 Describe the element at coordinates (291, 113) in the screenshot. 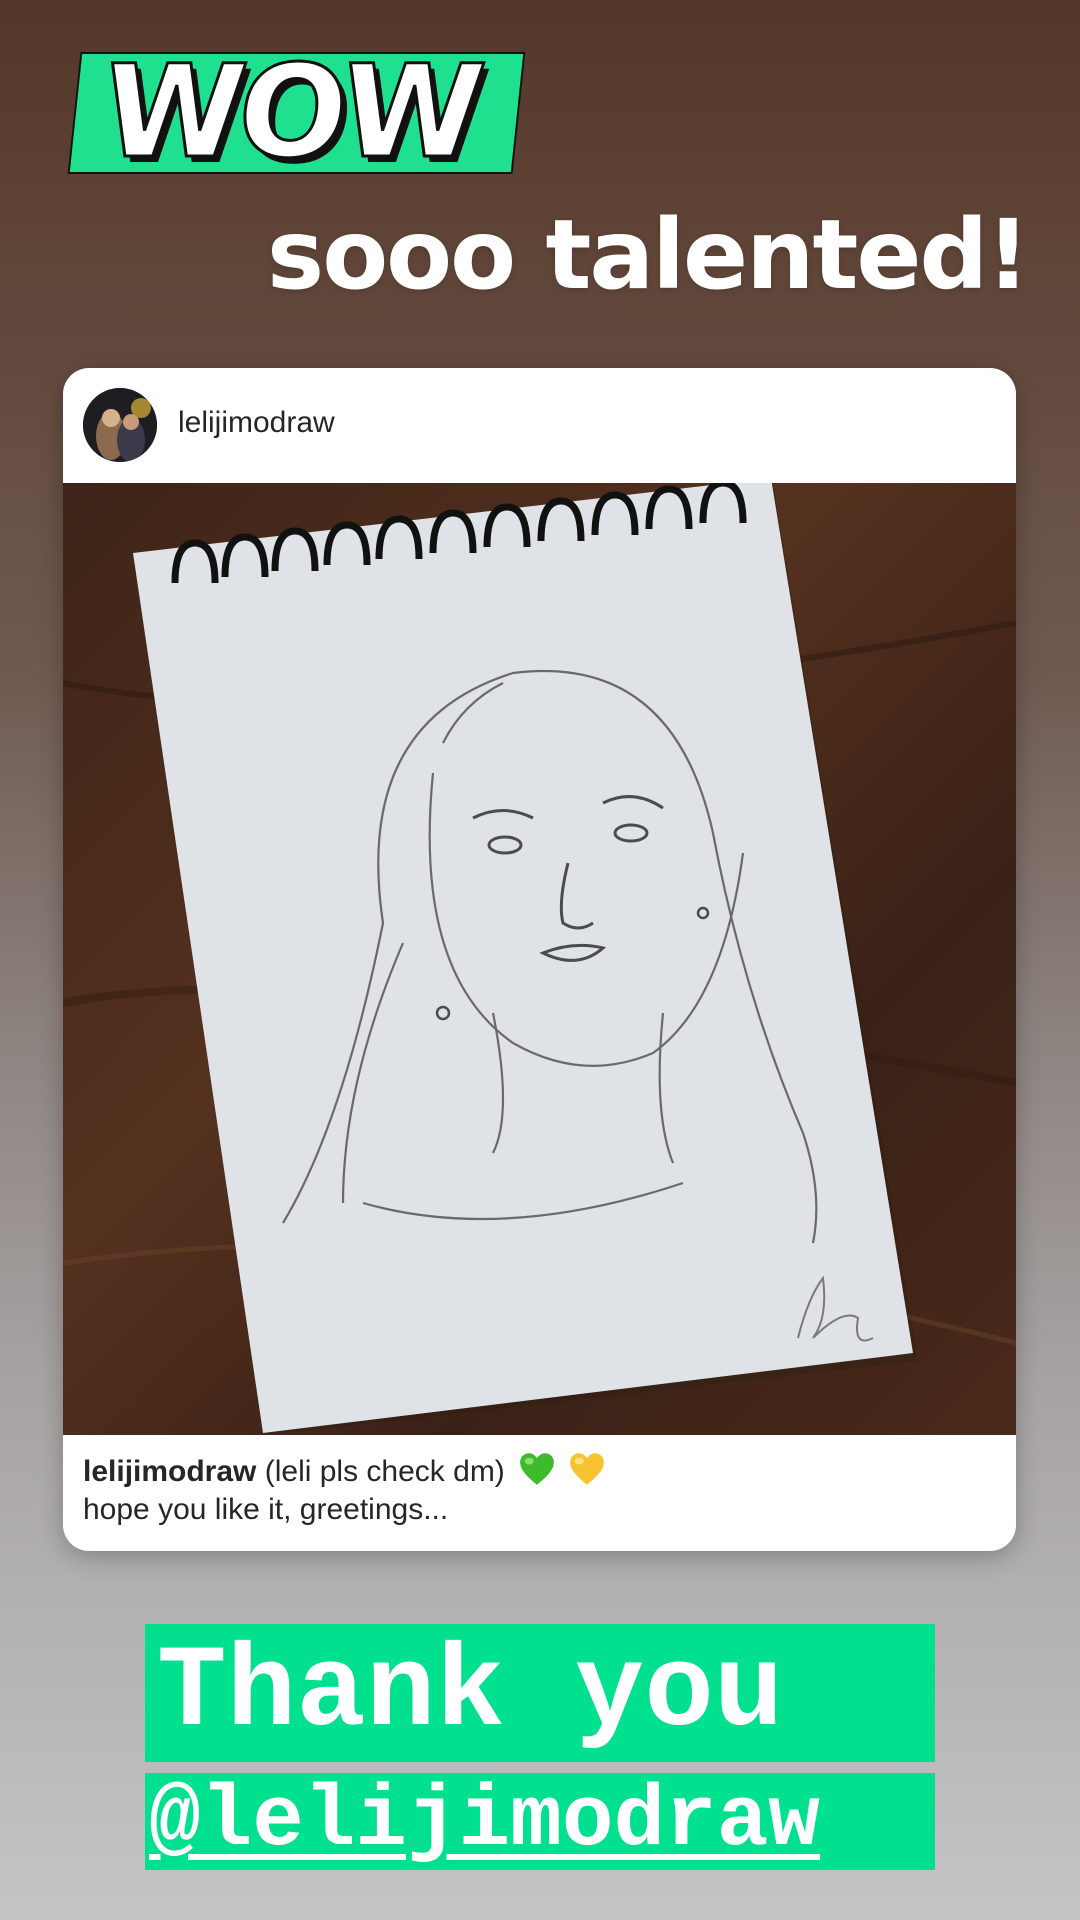

I see `wow-text: WOW` at that location.